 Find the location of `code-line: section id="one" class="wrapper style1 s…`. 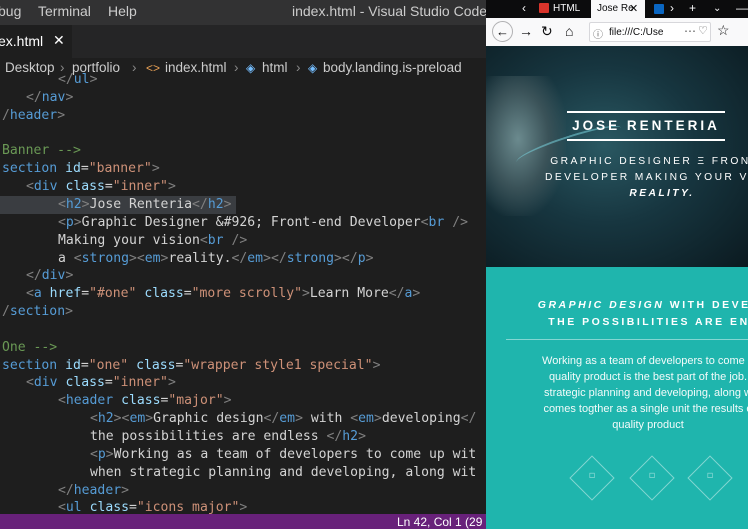

code-line: section id="one" class="wrapper style1 s… is located at coordinates (243, 366).